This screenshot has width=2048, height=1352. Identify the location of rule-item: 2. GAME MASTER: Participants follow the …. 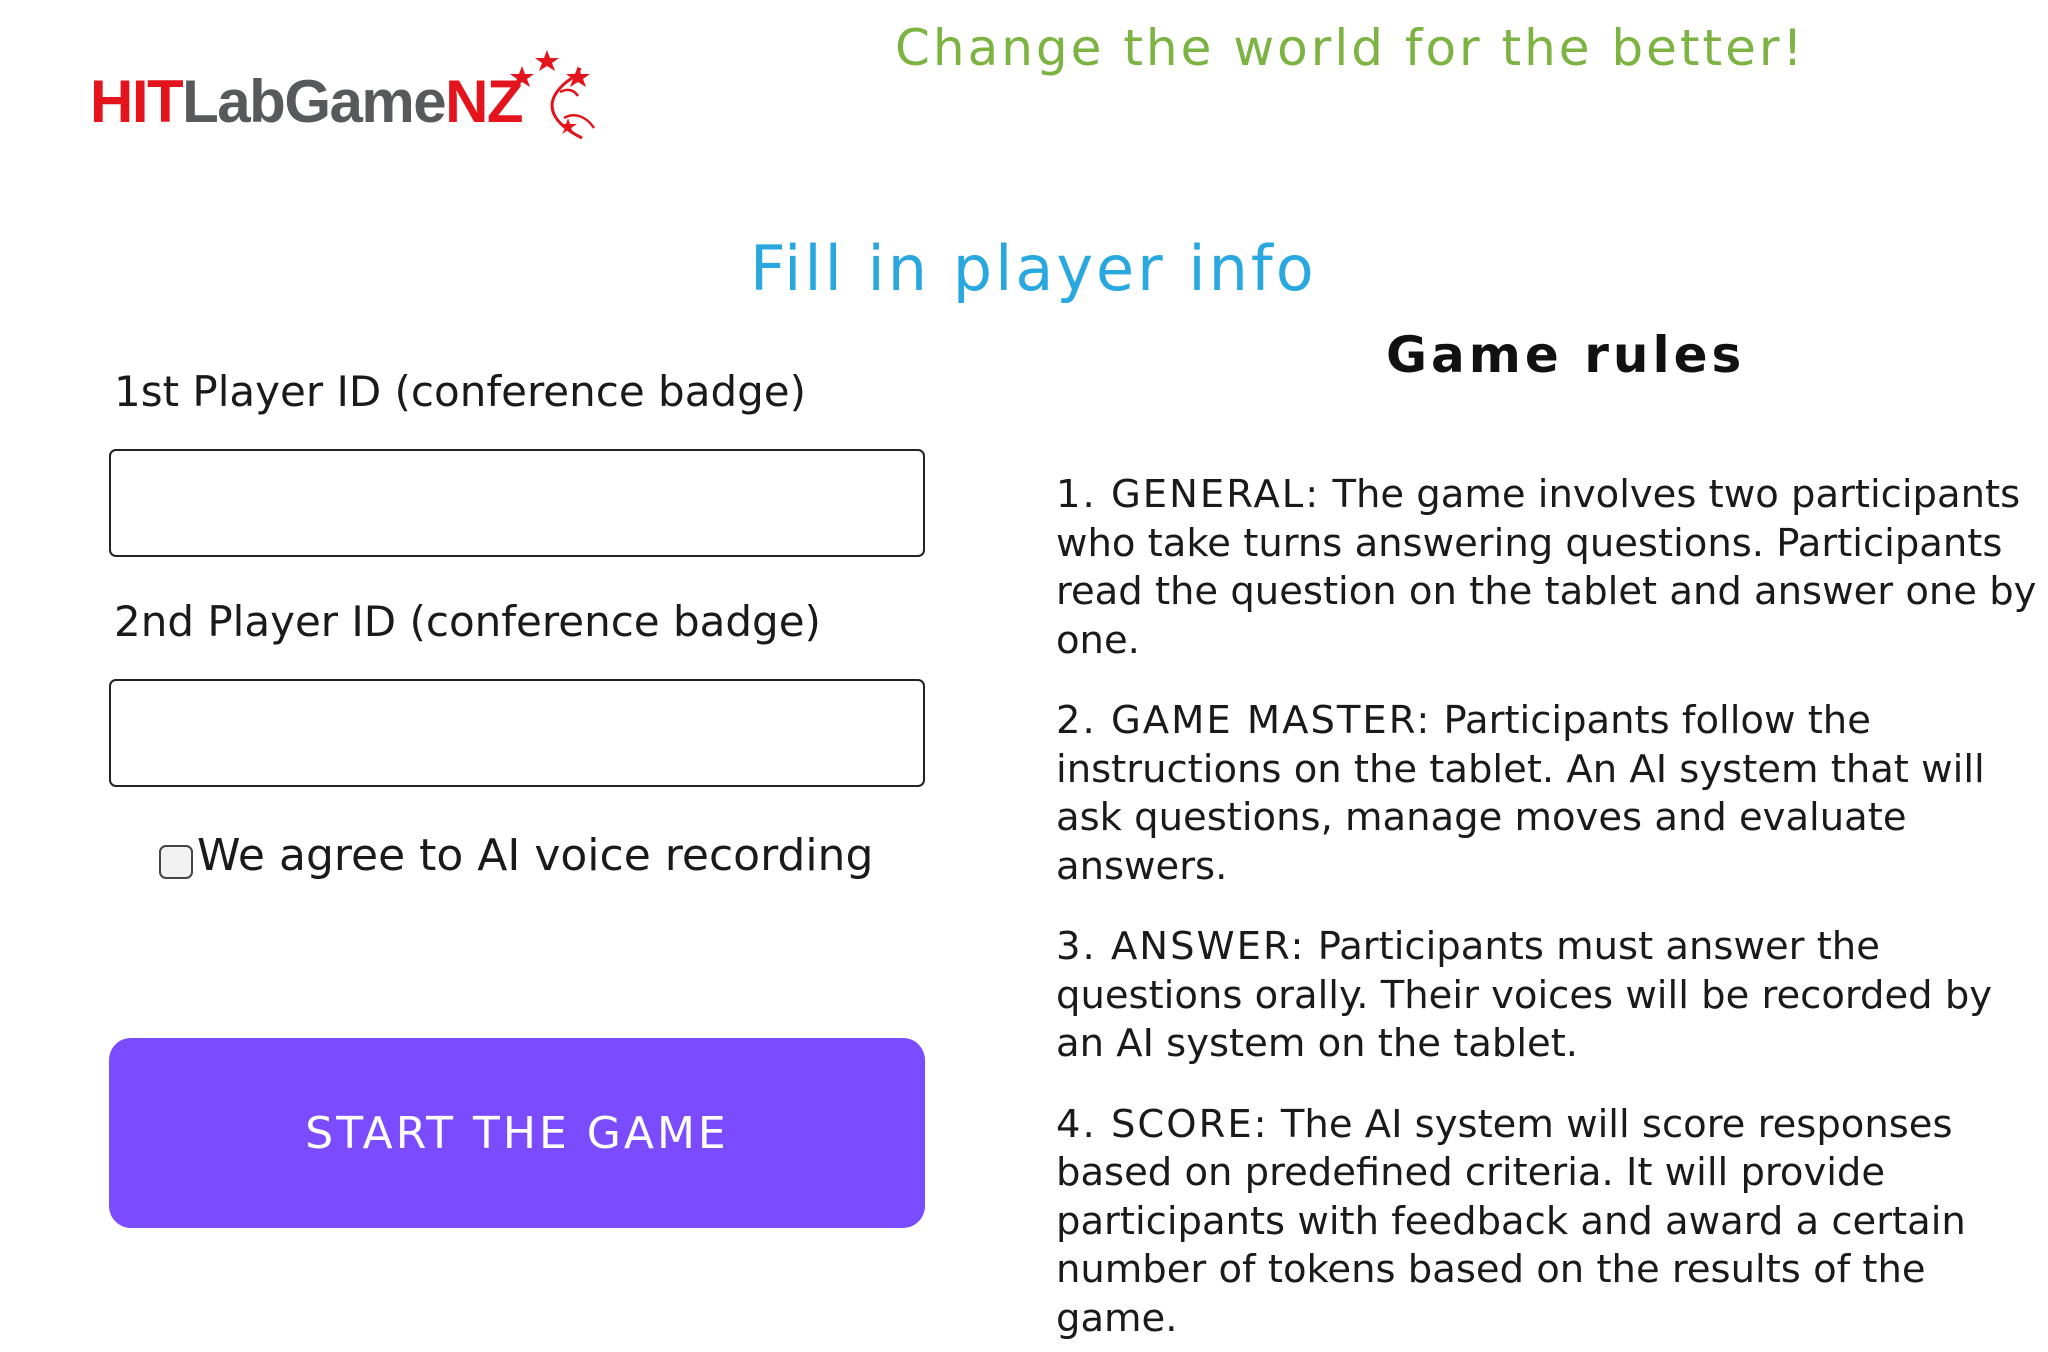
(1551, 794).